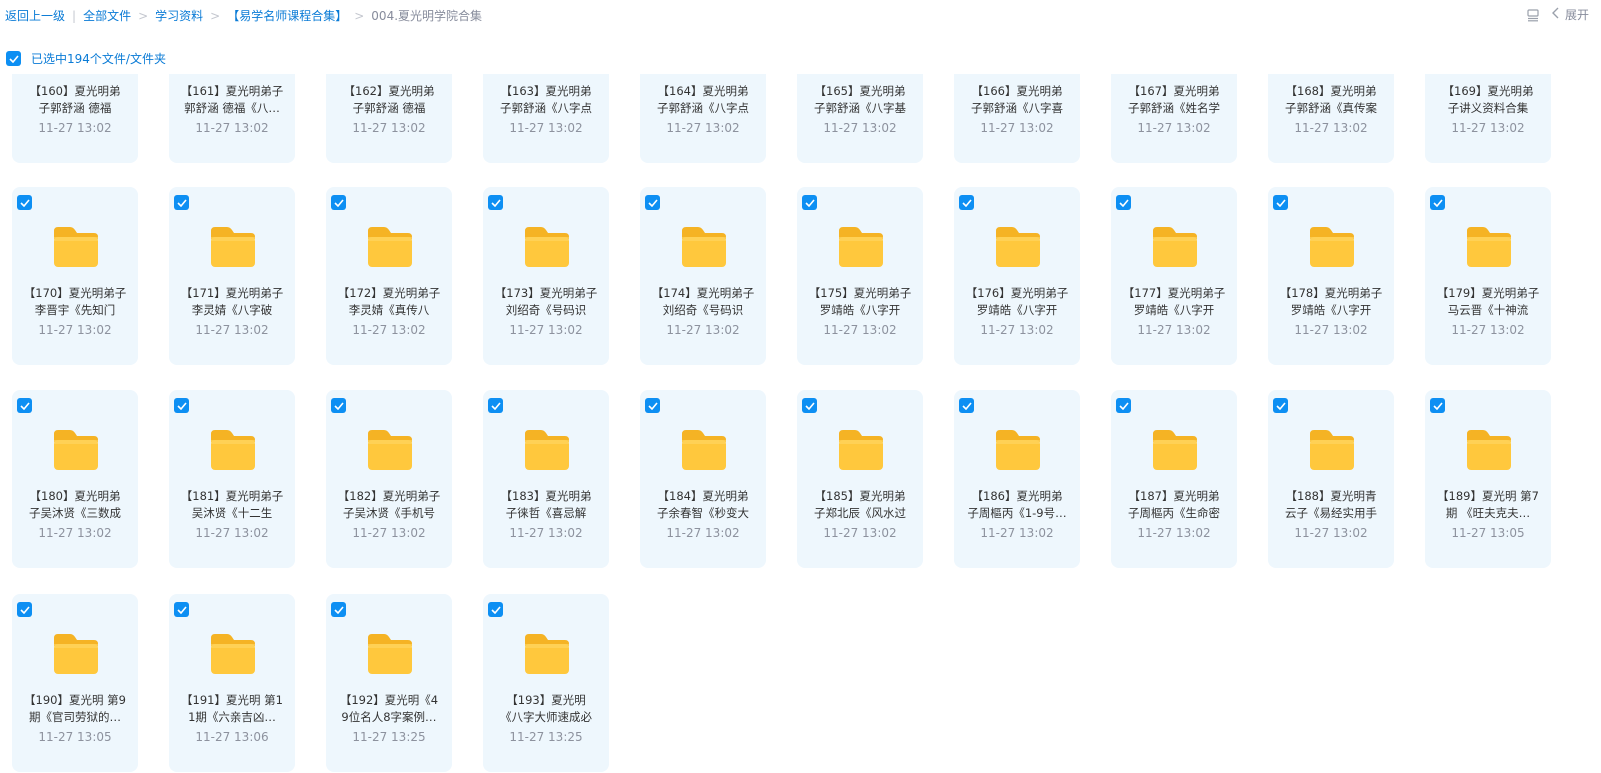  I want to click on folder-name-line: 罗靖皓《八字开, so click(1331, 310).